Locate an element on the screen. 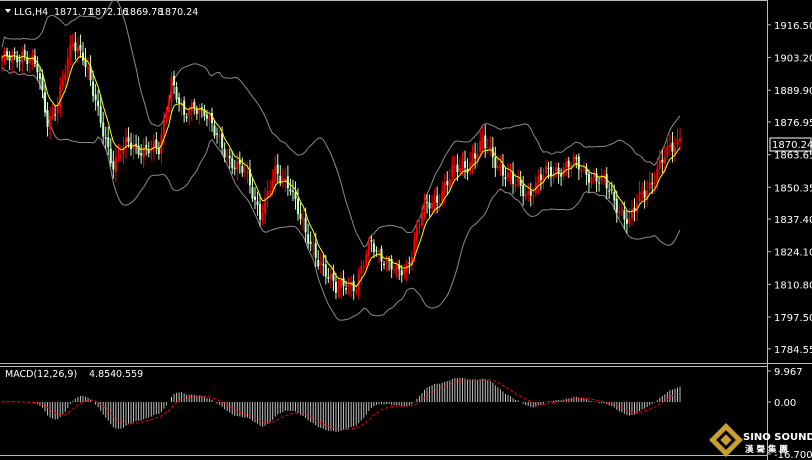 Image resolution: width=812 pixels, height=460 pixels. price-tick-label: 1850.35 is located at coordinates (793, 188).